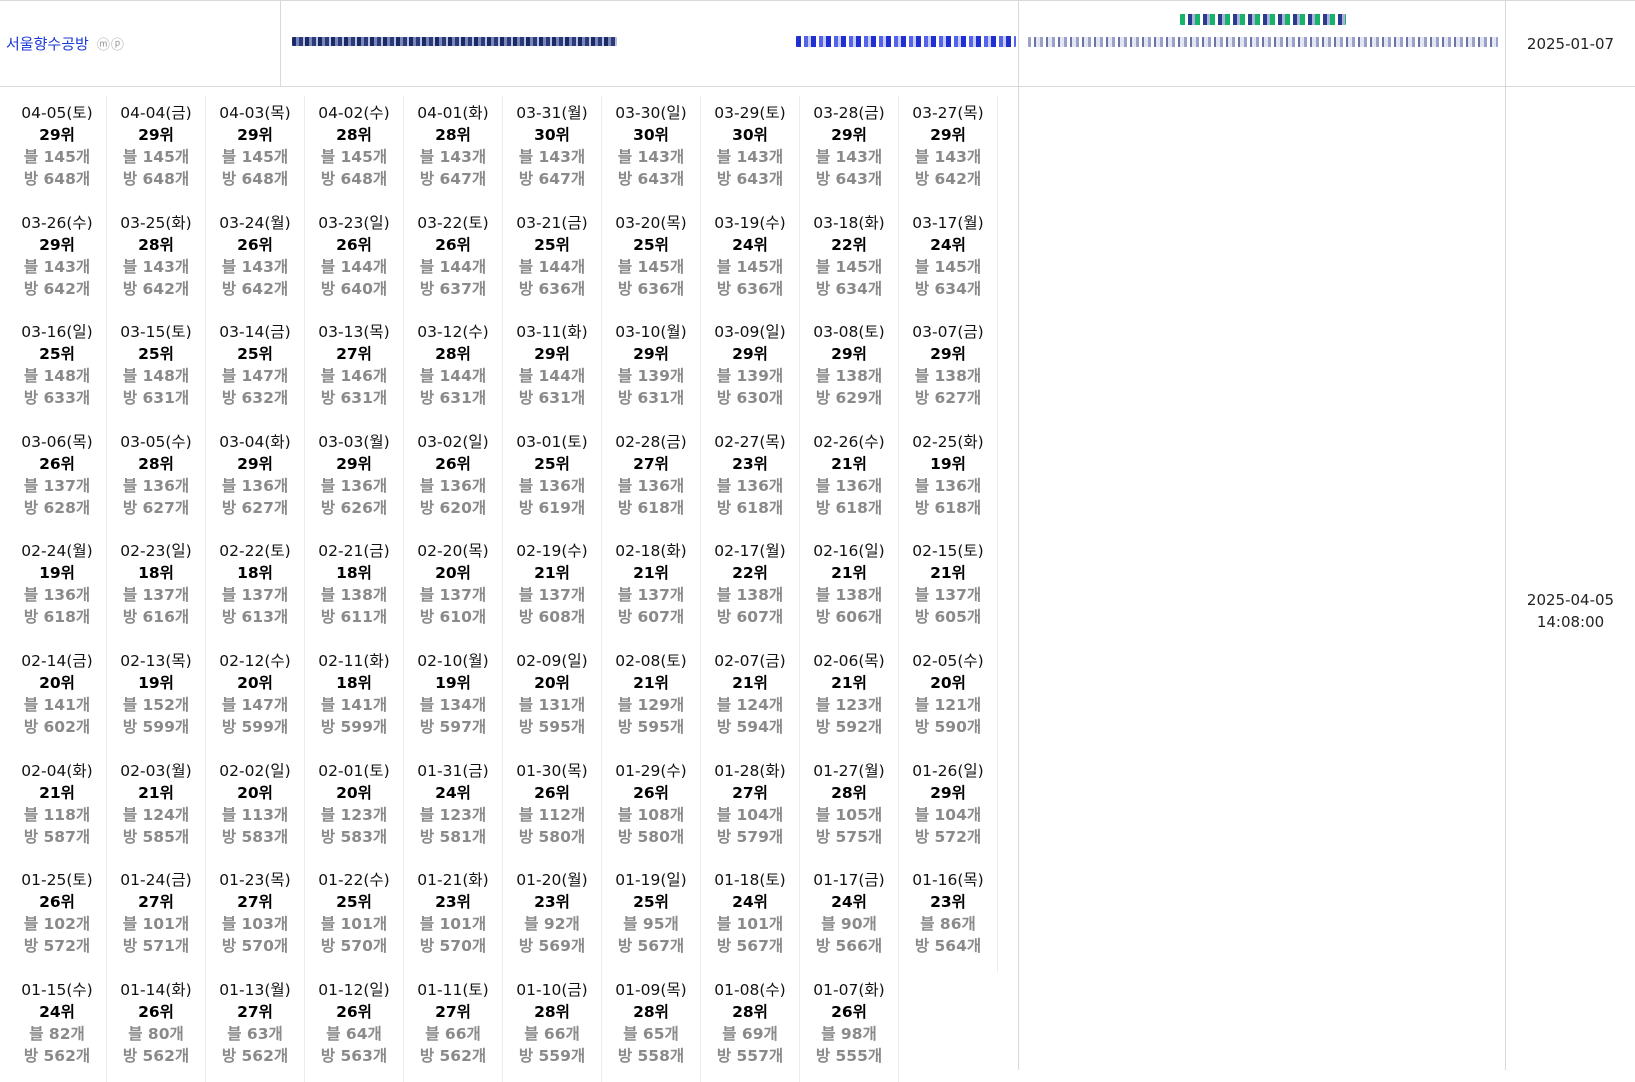  I want to click on start-date: 2025-01-07, so click(1570, 44).